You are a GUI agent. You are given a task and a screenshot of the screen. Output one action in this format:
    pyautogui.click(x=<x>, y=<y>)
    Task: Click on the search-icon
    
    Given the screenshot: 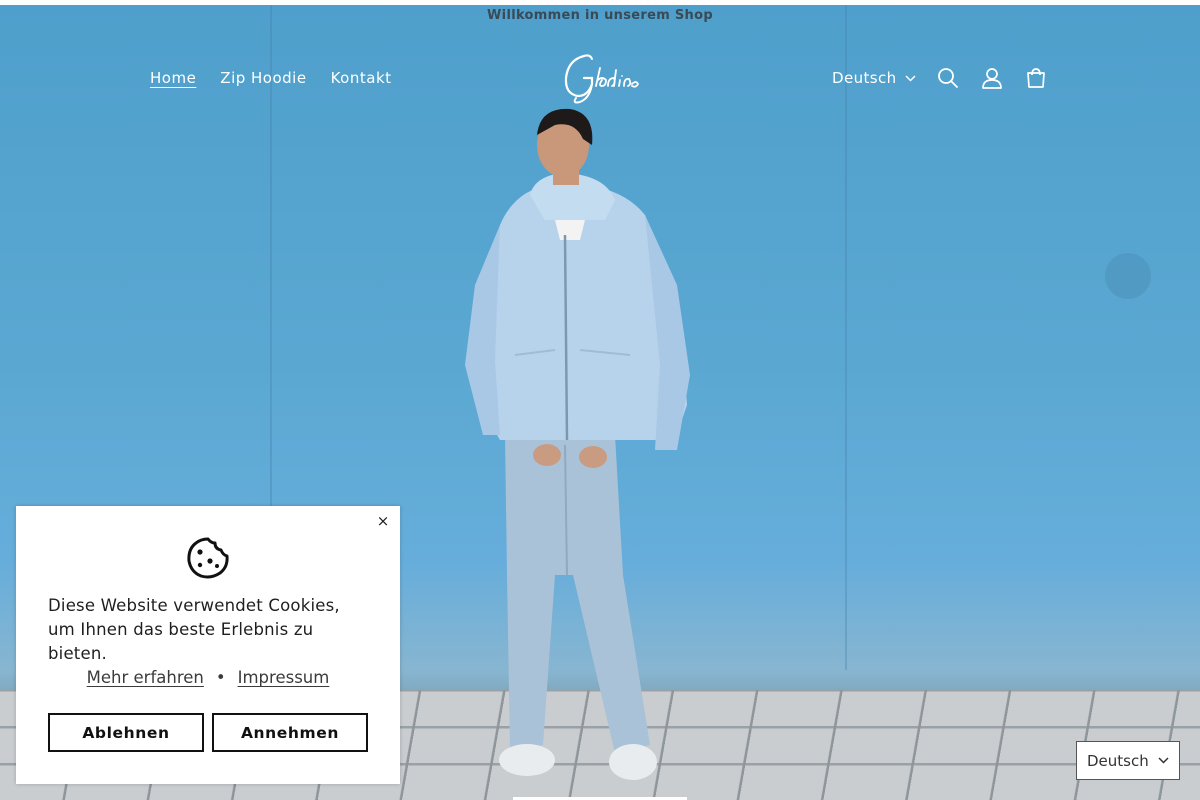 What is the action you would take?
    pyautogui.click(x=947, y=78)
    